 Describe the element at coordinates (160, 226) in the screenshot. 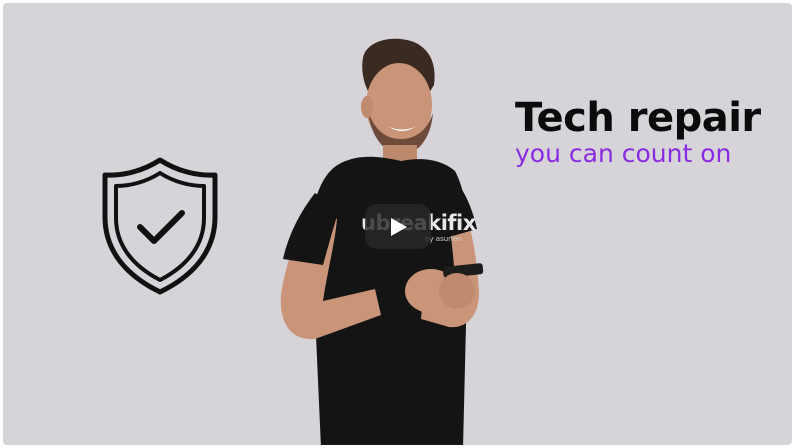

I see `shield-check-icon` at that location.